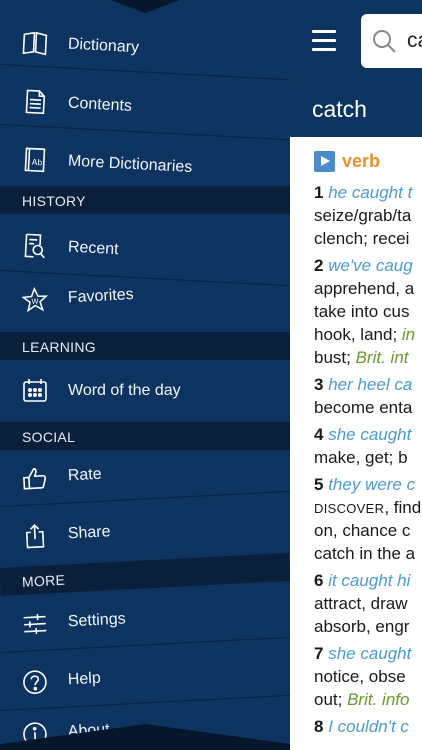 The height and width of the screenshot is (750, 422). I want to click on svg-text: W, so click(34, 301).